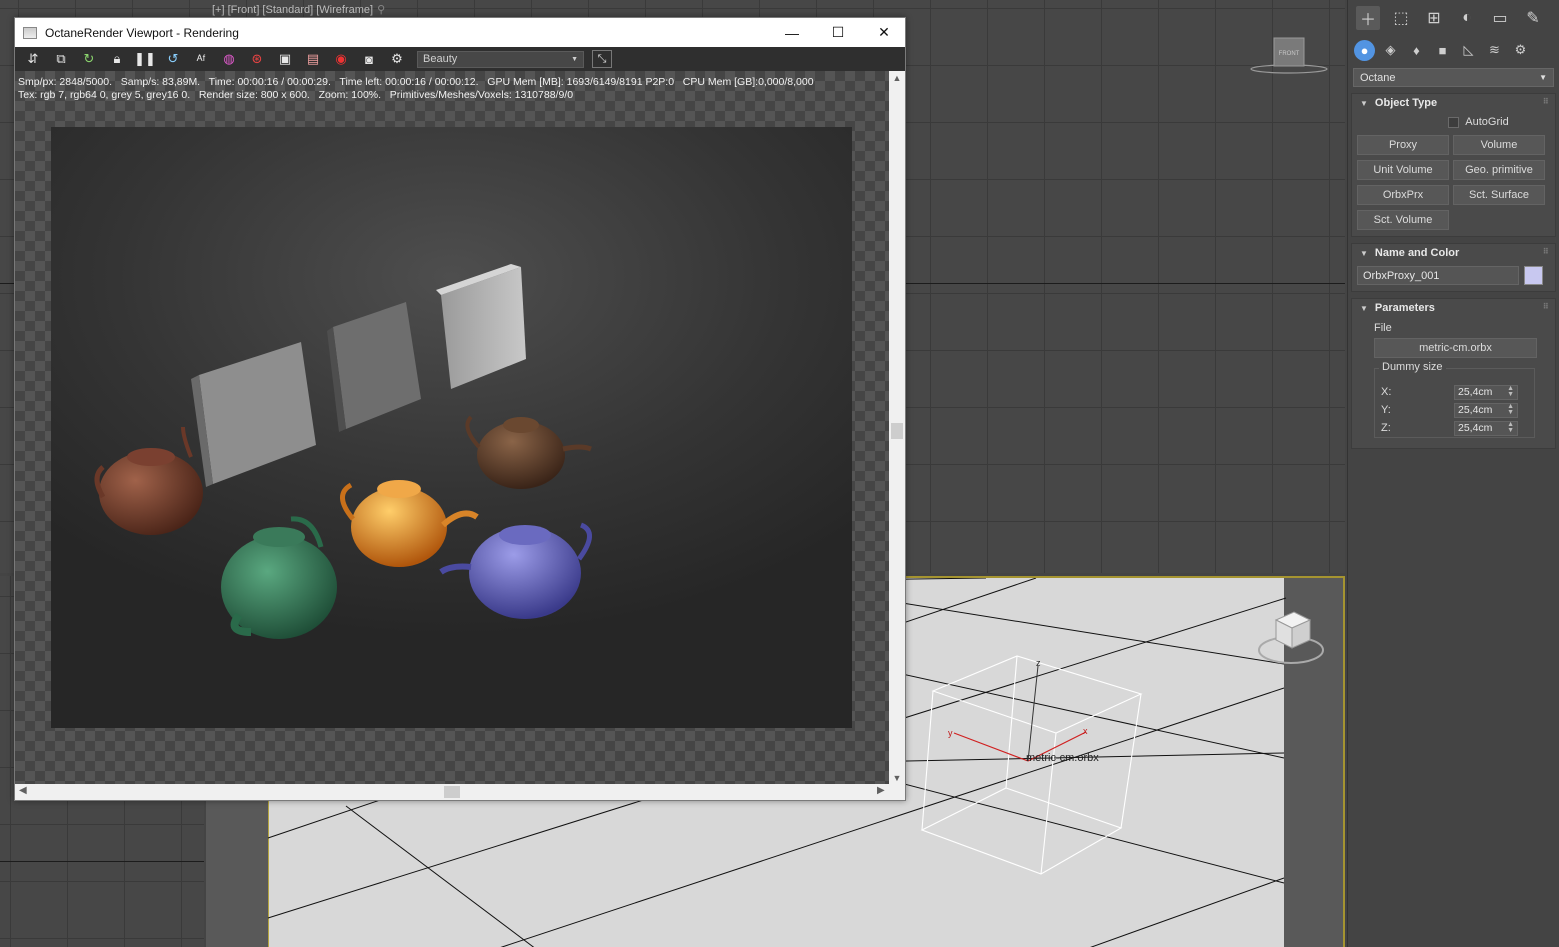  What do you see at coordinates (950, 733) in the screenshot?
I see `axis-label-y: y` at bounding box center [950, 733].